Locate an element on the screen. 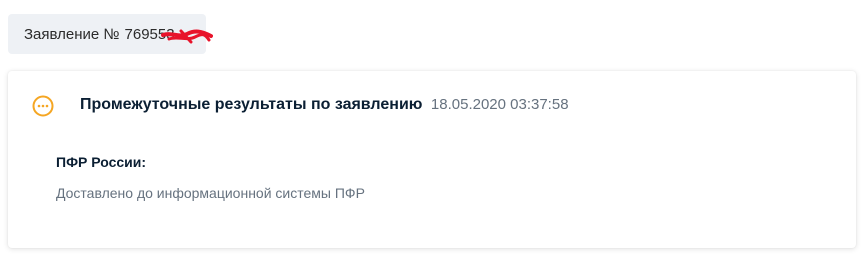 This screenshot has width=865, height=258. more-dots-icon is located at coordinates (43, 106).